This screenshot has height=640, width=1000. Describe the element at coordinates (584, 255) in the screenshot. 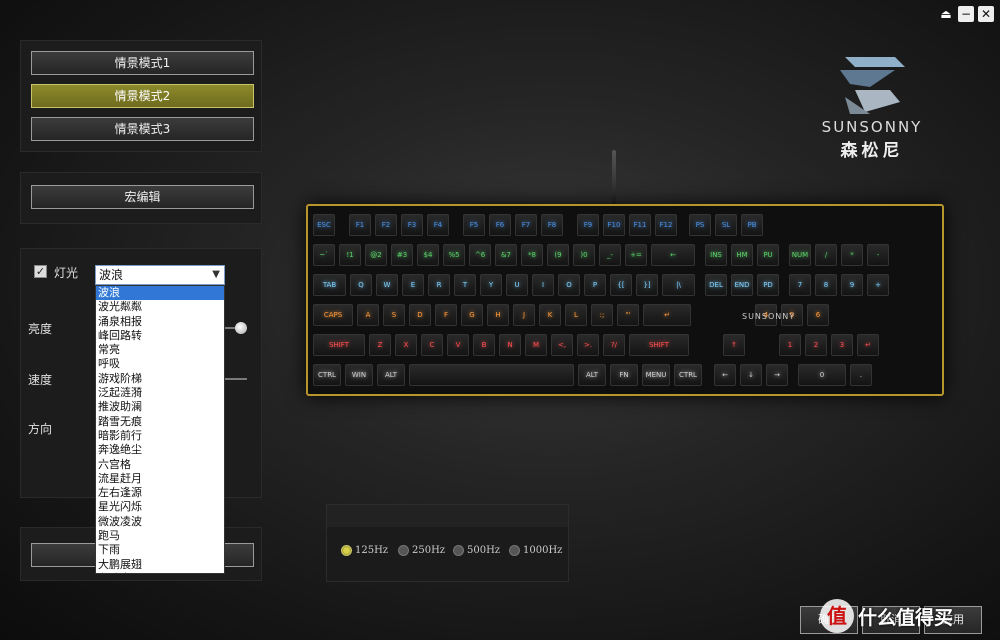

I see `keyboard-key: )0` at that location.